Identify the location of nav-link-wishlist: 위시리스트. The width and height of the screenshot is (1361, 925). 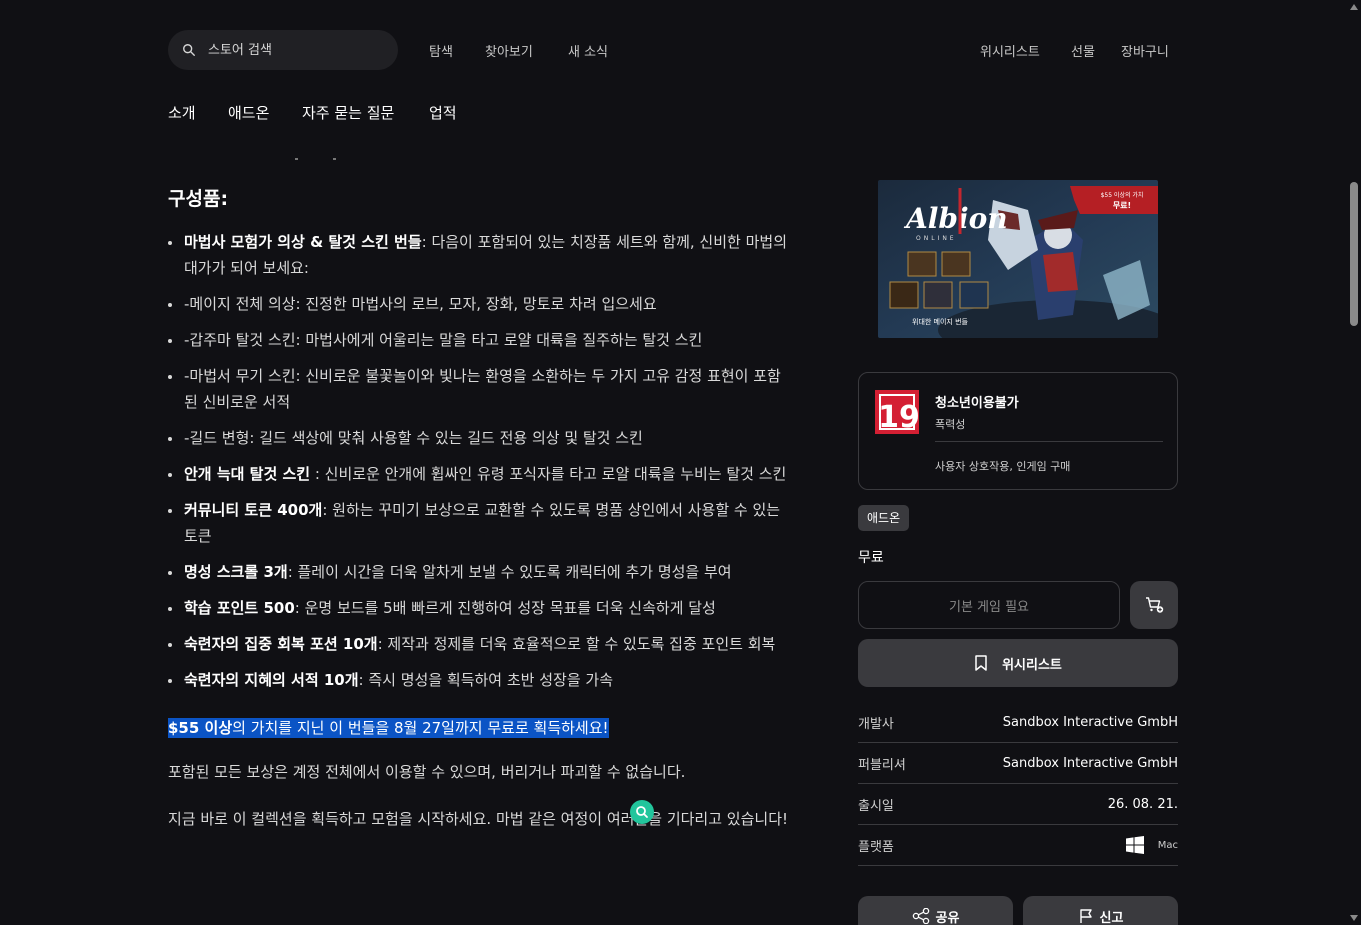
(1010, 50).